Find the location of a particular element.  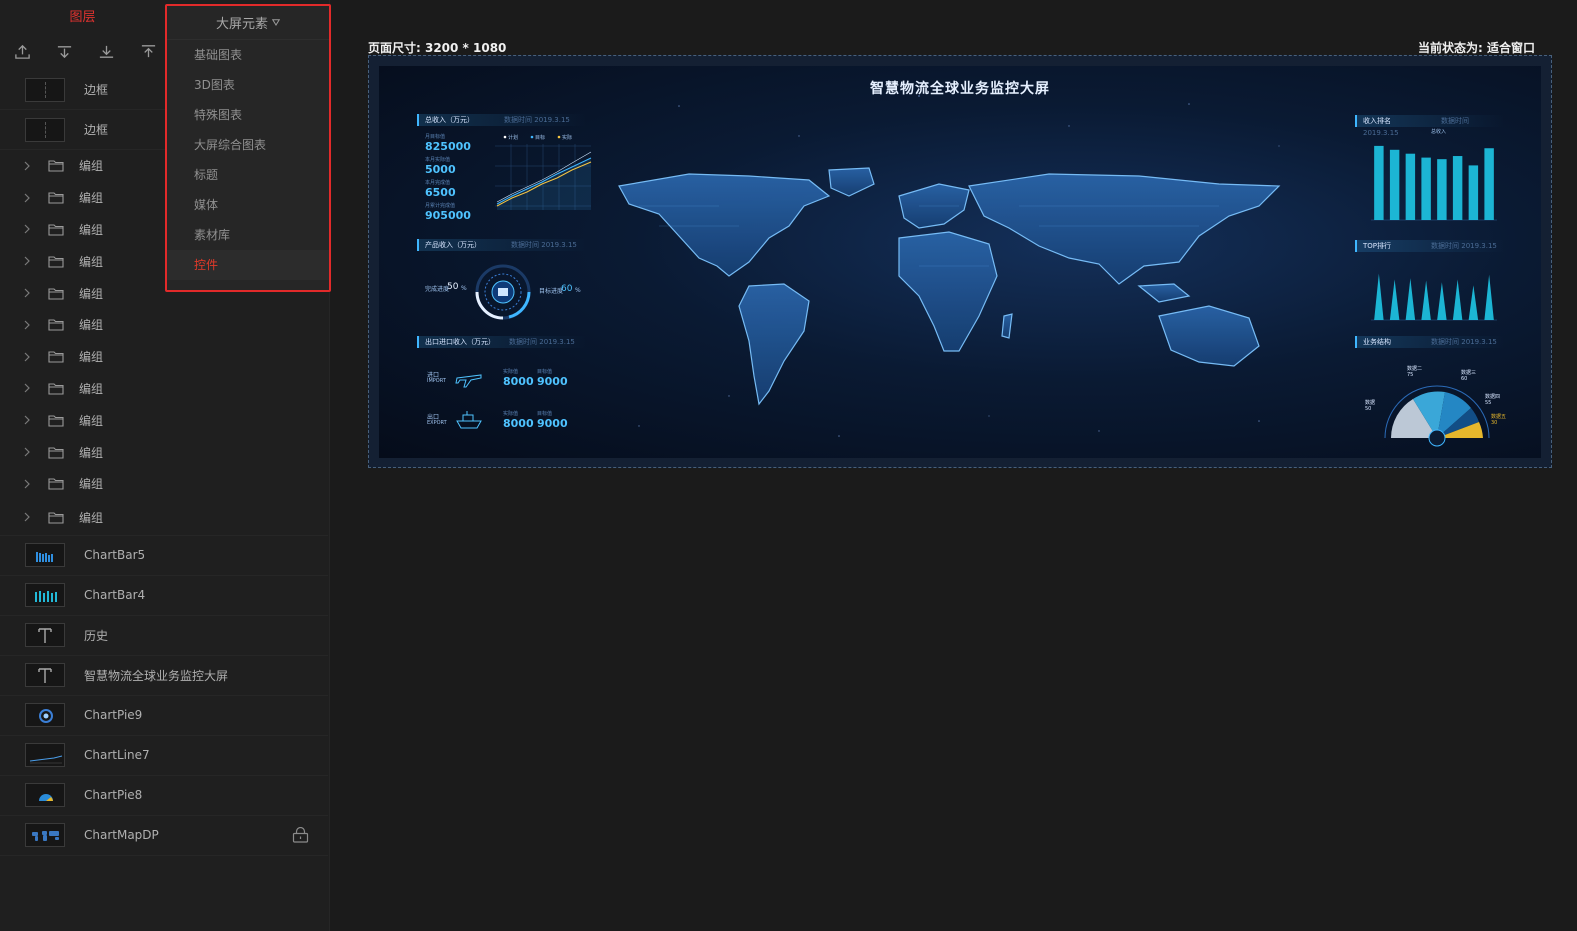

progress-value: 50 is located at coordinates (453, 287).